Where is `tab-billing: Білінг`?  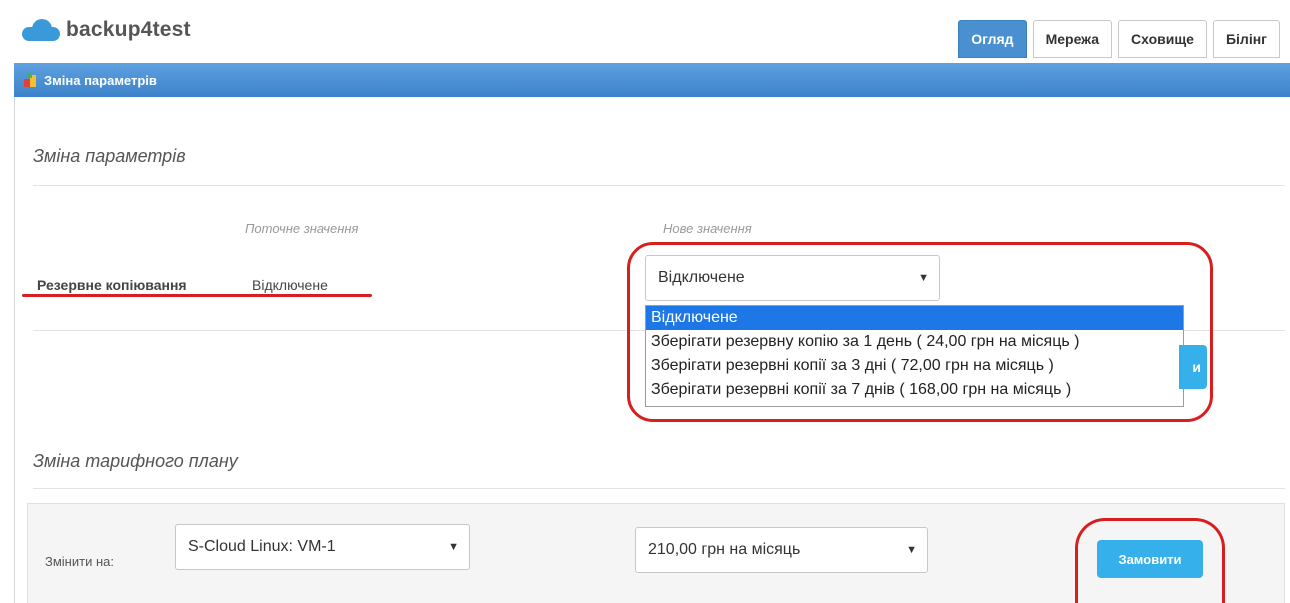 tab-billing: Білінг is located at coordinates (1246, 39).